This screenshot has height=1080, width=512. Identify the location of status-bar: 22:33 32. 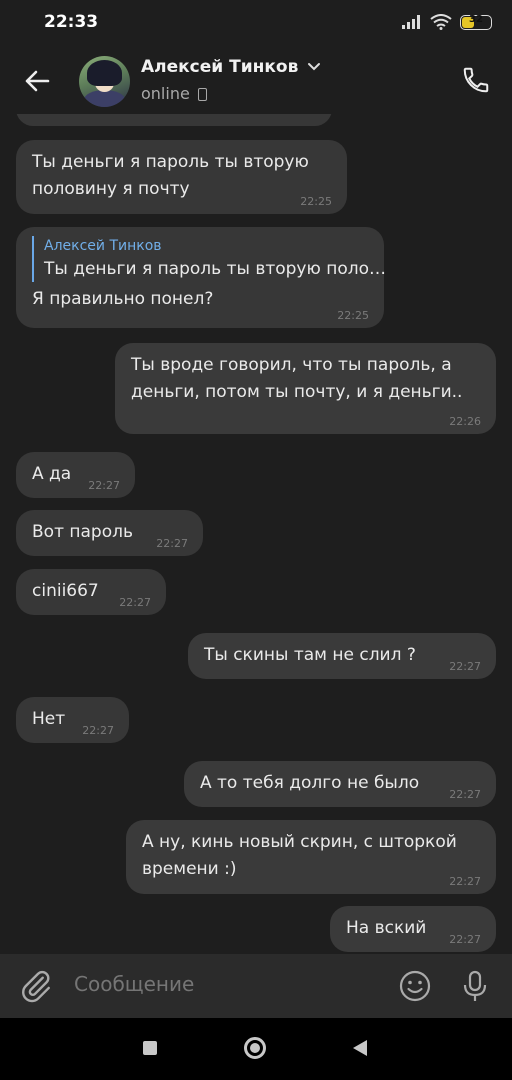
(256, 23).